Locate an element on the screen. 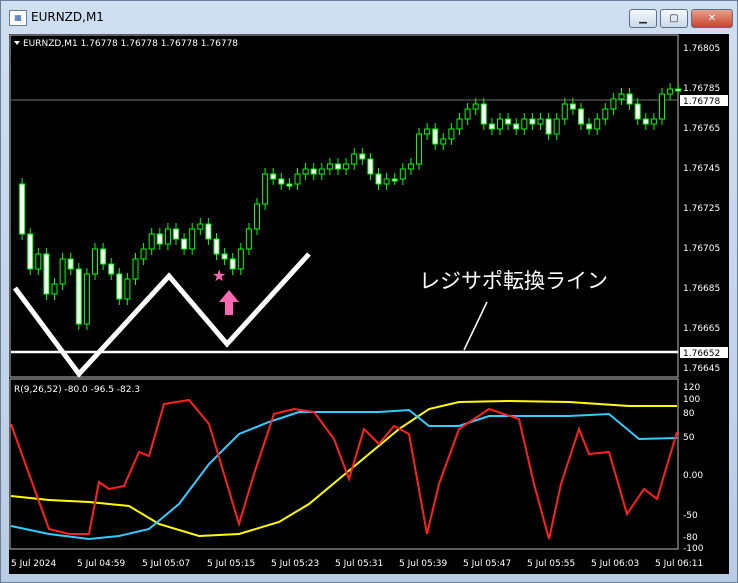 This screenshot has height=583, width=738. minimize-button: ▁ is located at coordinates (643, 18).